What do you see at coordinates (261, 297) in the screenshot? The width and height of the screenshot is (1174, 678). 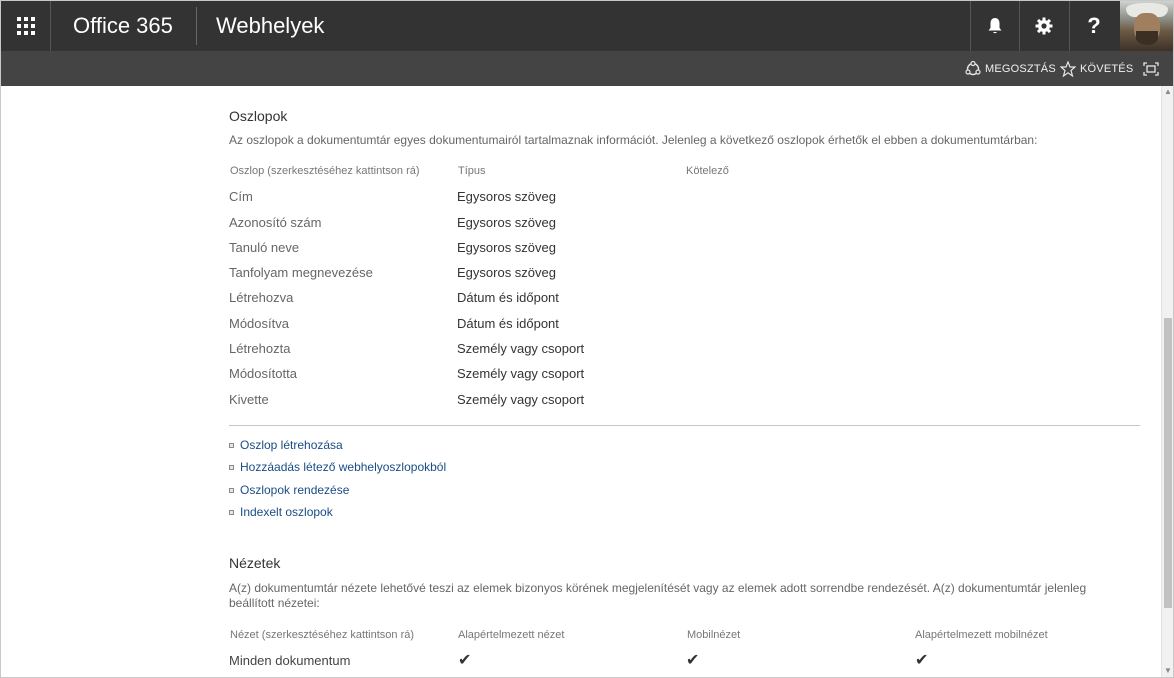 I see `column-name-link: Létrehozva` at bounding box center [261, 297].